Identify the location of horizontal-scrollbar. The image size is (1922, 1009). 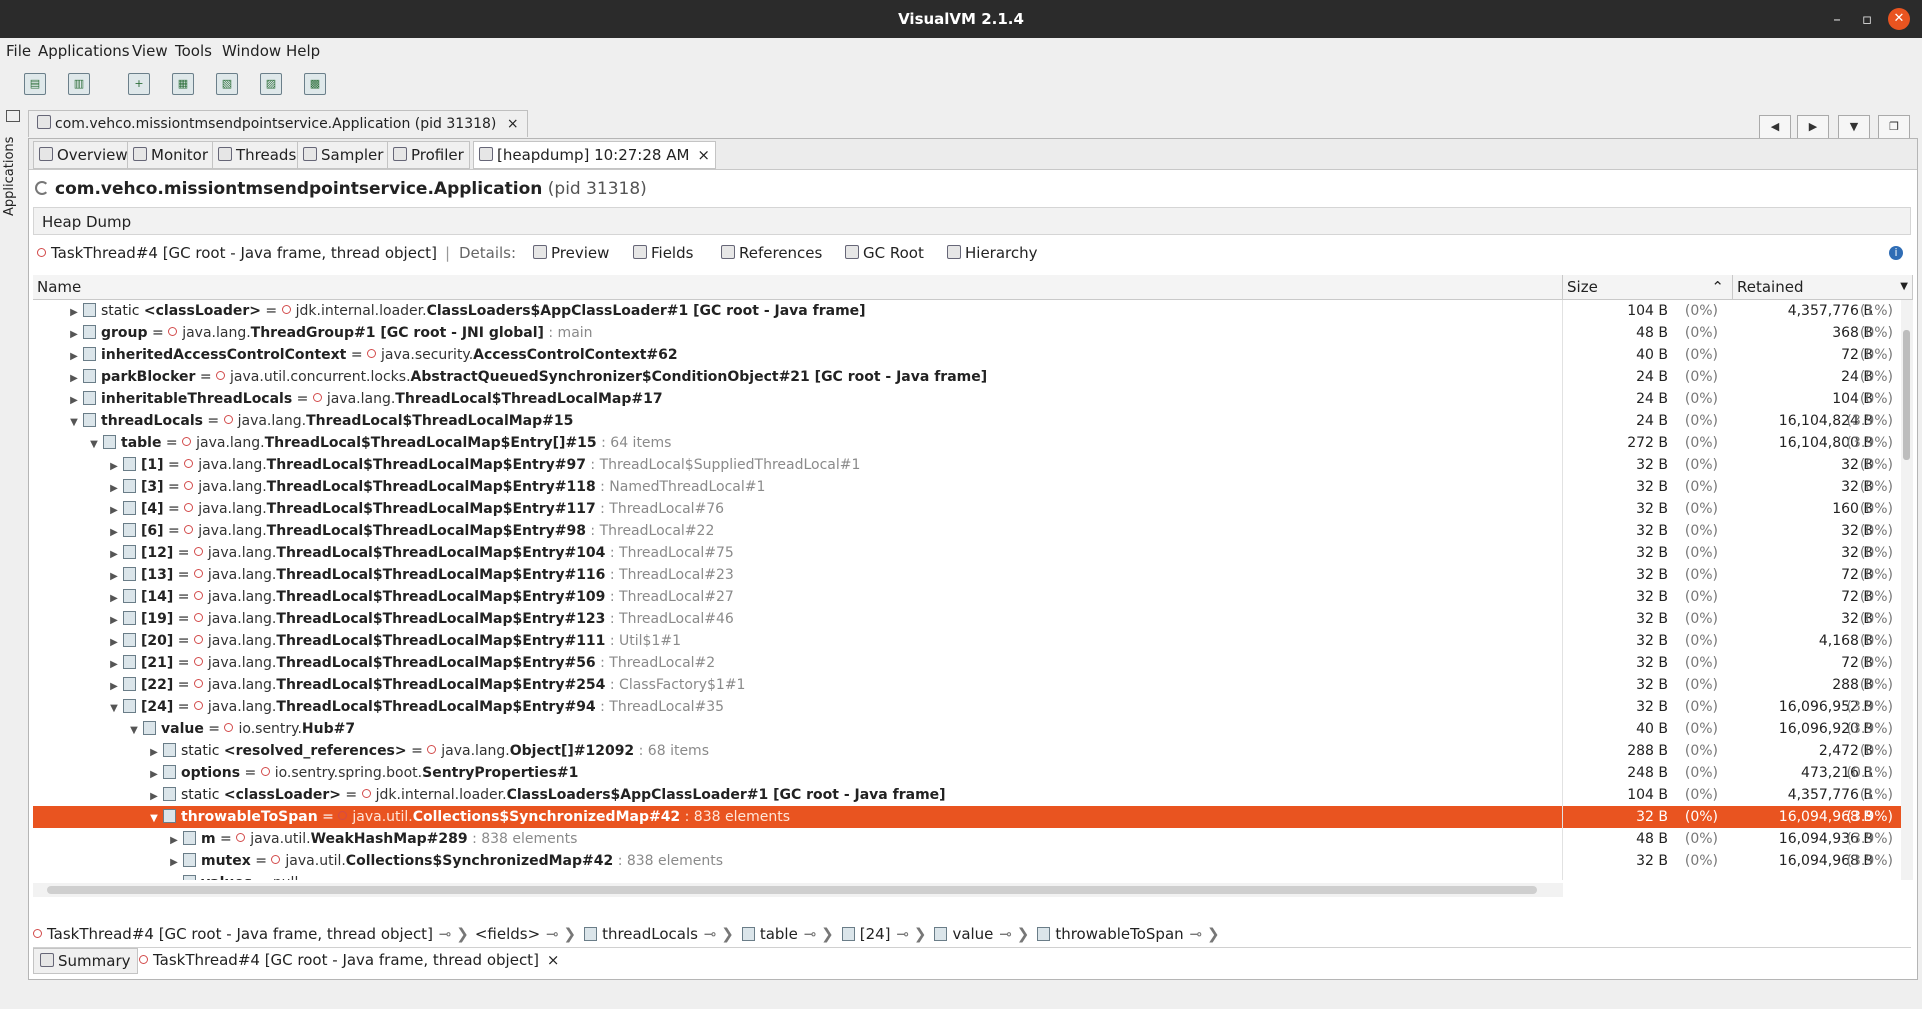
(798, 890).